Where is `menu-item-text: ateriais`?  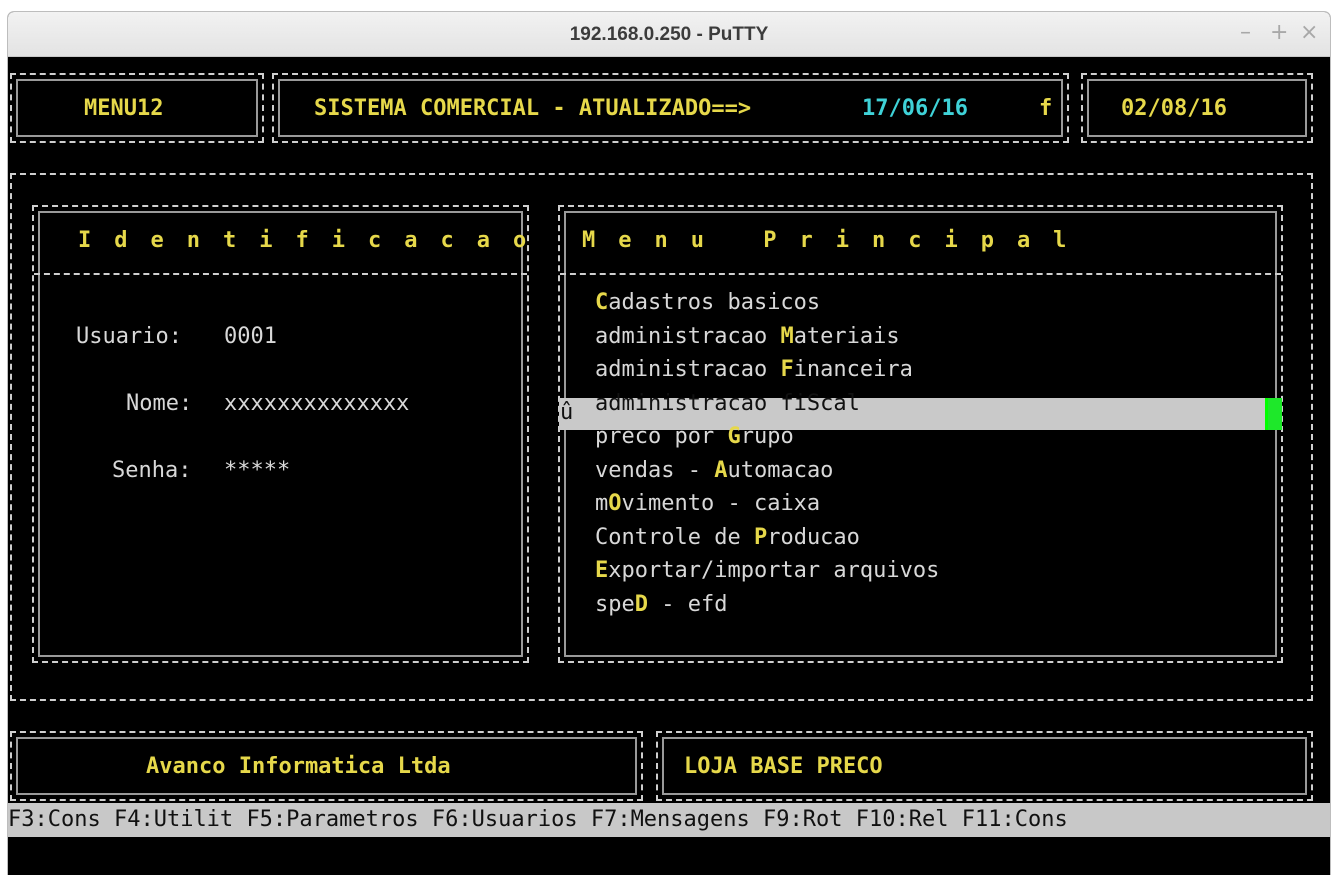
menu-item-text: ateriais is located at coordinates (846, 336).